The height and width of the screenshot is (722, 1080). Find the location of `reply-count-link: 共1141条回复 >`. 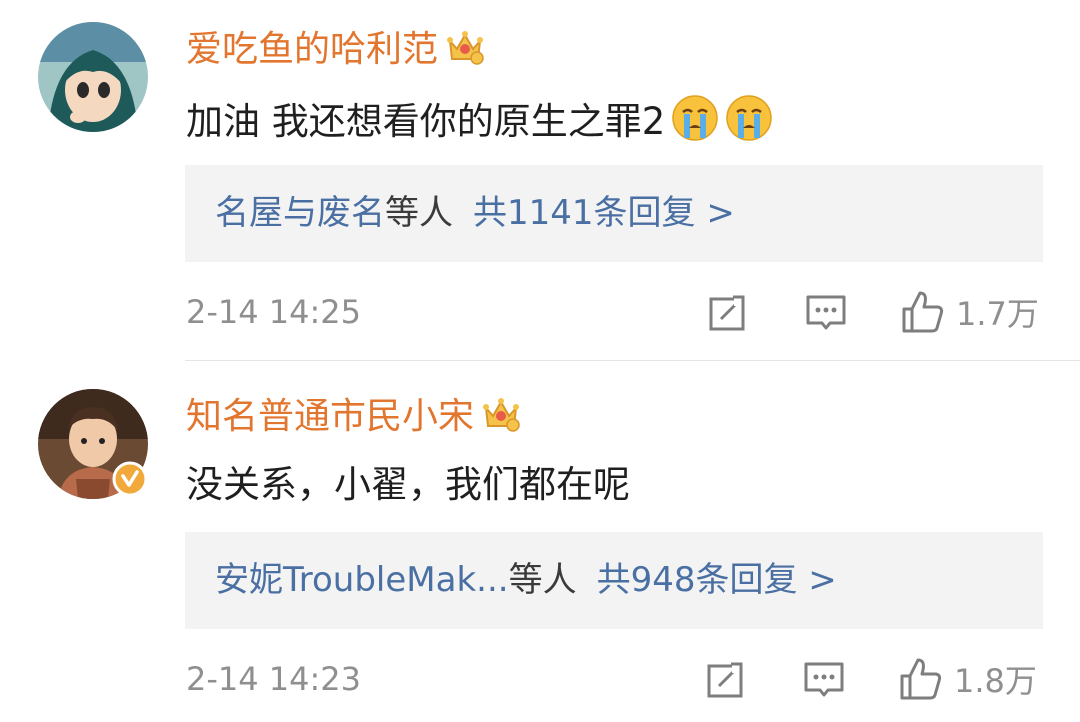

reply-count-link: 共1141条回复 > is located at coordinates (604, 213).